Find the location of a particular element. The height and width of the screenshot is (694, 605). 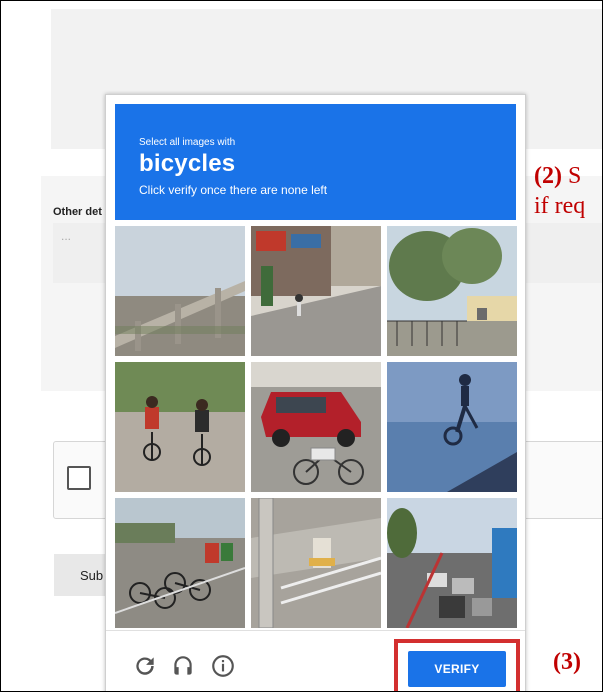

step-2-annotation: (2) S if req is located at coordinates (559, 191).